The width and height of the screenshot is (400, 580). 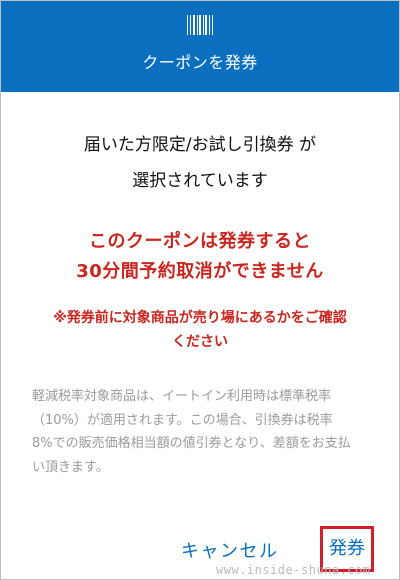 I want to click on tax-rate-note-line-3: 8%での販売価格相当額の値引券となり、差額をお支払, so click(x=191, y=443).